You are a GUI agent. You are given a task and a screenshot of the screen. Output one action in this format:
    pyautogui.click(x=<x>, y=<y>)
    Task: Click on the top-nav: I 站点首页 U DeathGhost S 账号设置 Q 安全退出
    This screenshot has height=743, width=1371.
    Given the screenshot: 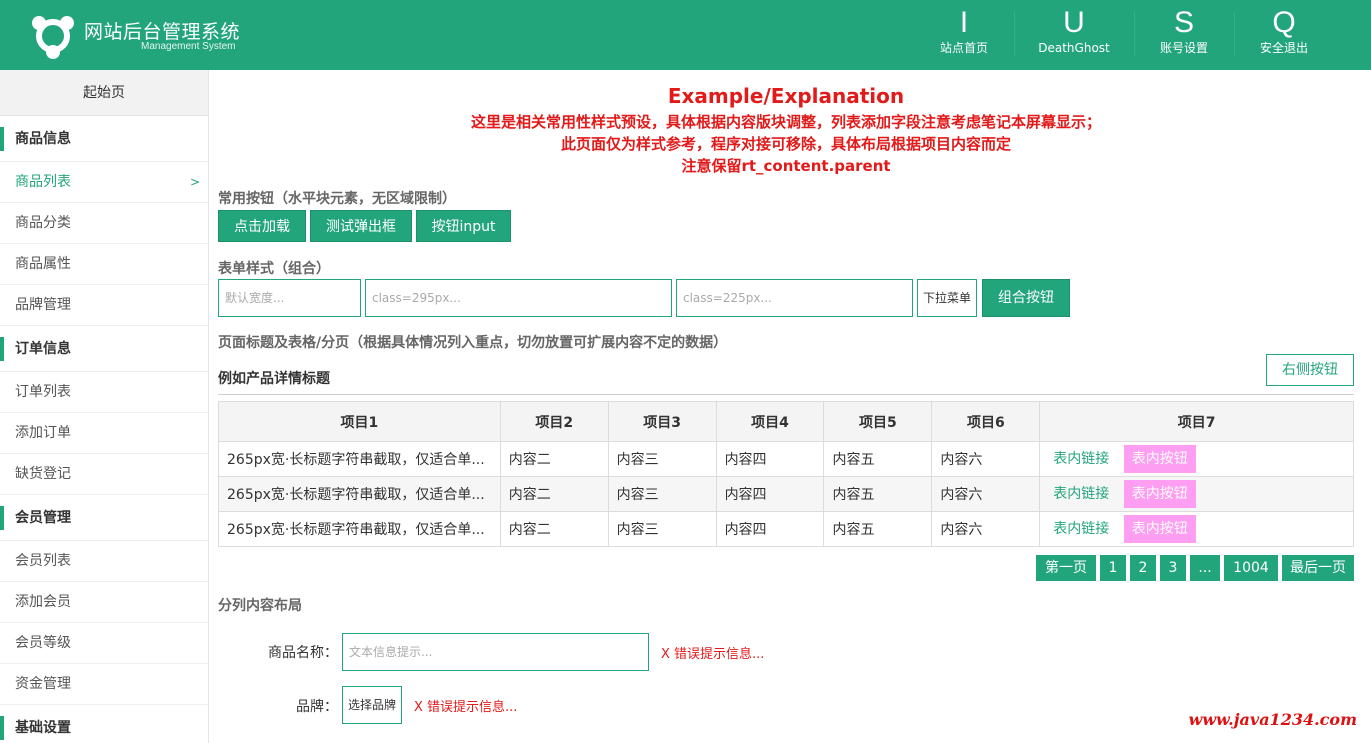 What is the action you would take?
    pyautogui.click(x=1124, y=35)
    